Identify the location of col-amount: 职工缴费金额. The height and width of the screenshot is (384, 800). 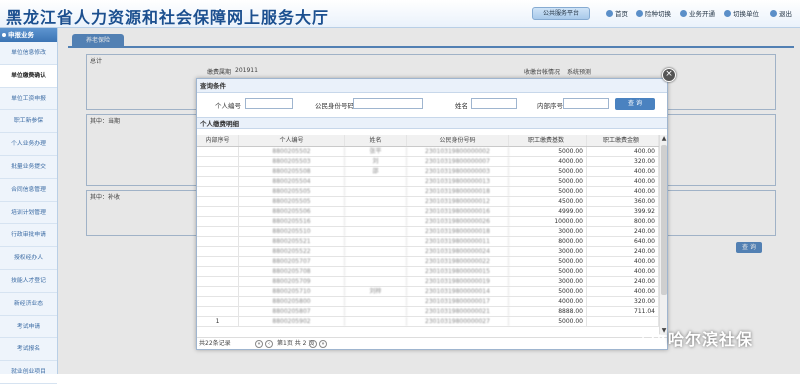
(623, 140).